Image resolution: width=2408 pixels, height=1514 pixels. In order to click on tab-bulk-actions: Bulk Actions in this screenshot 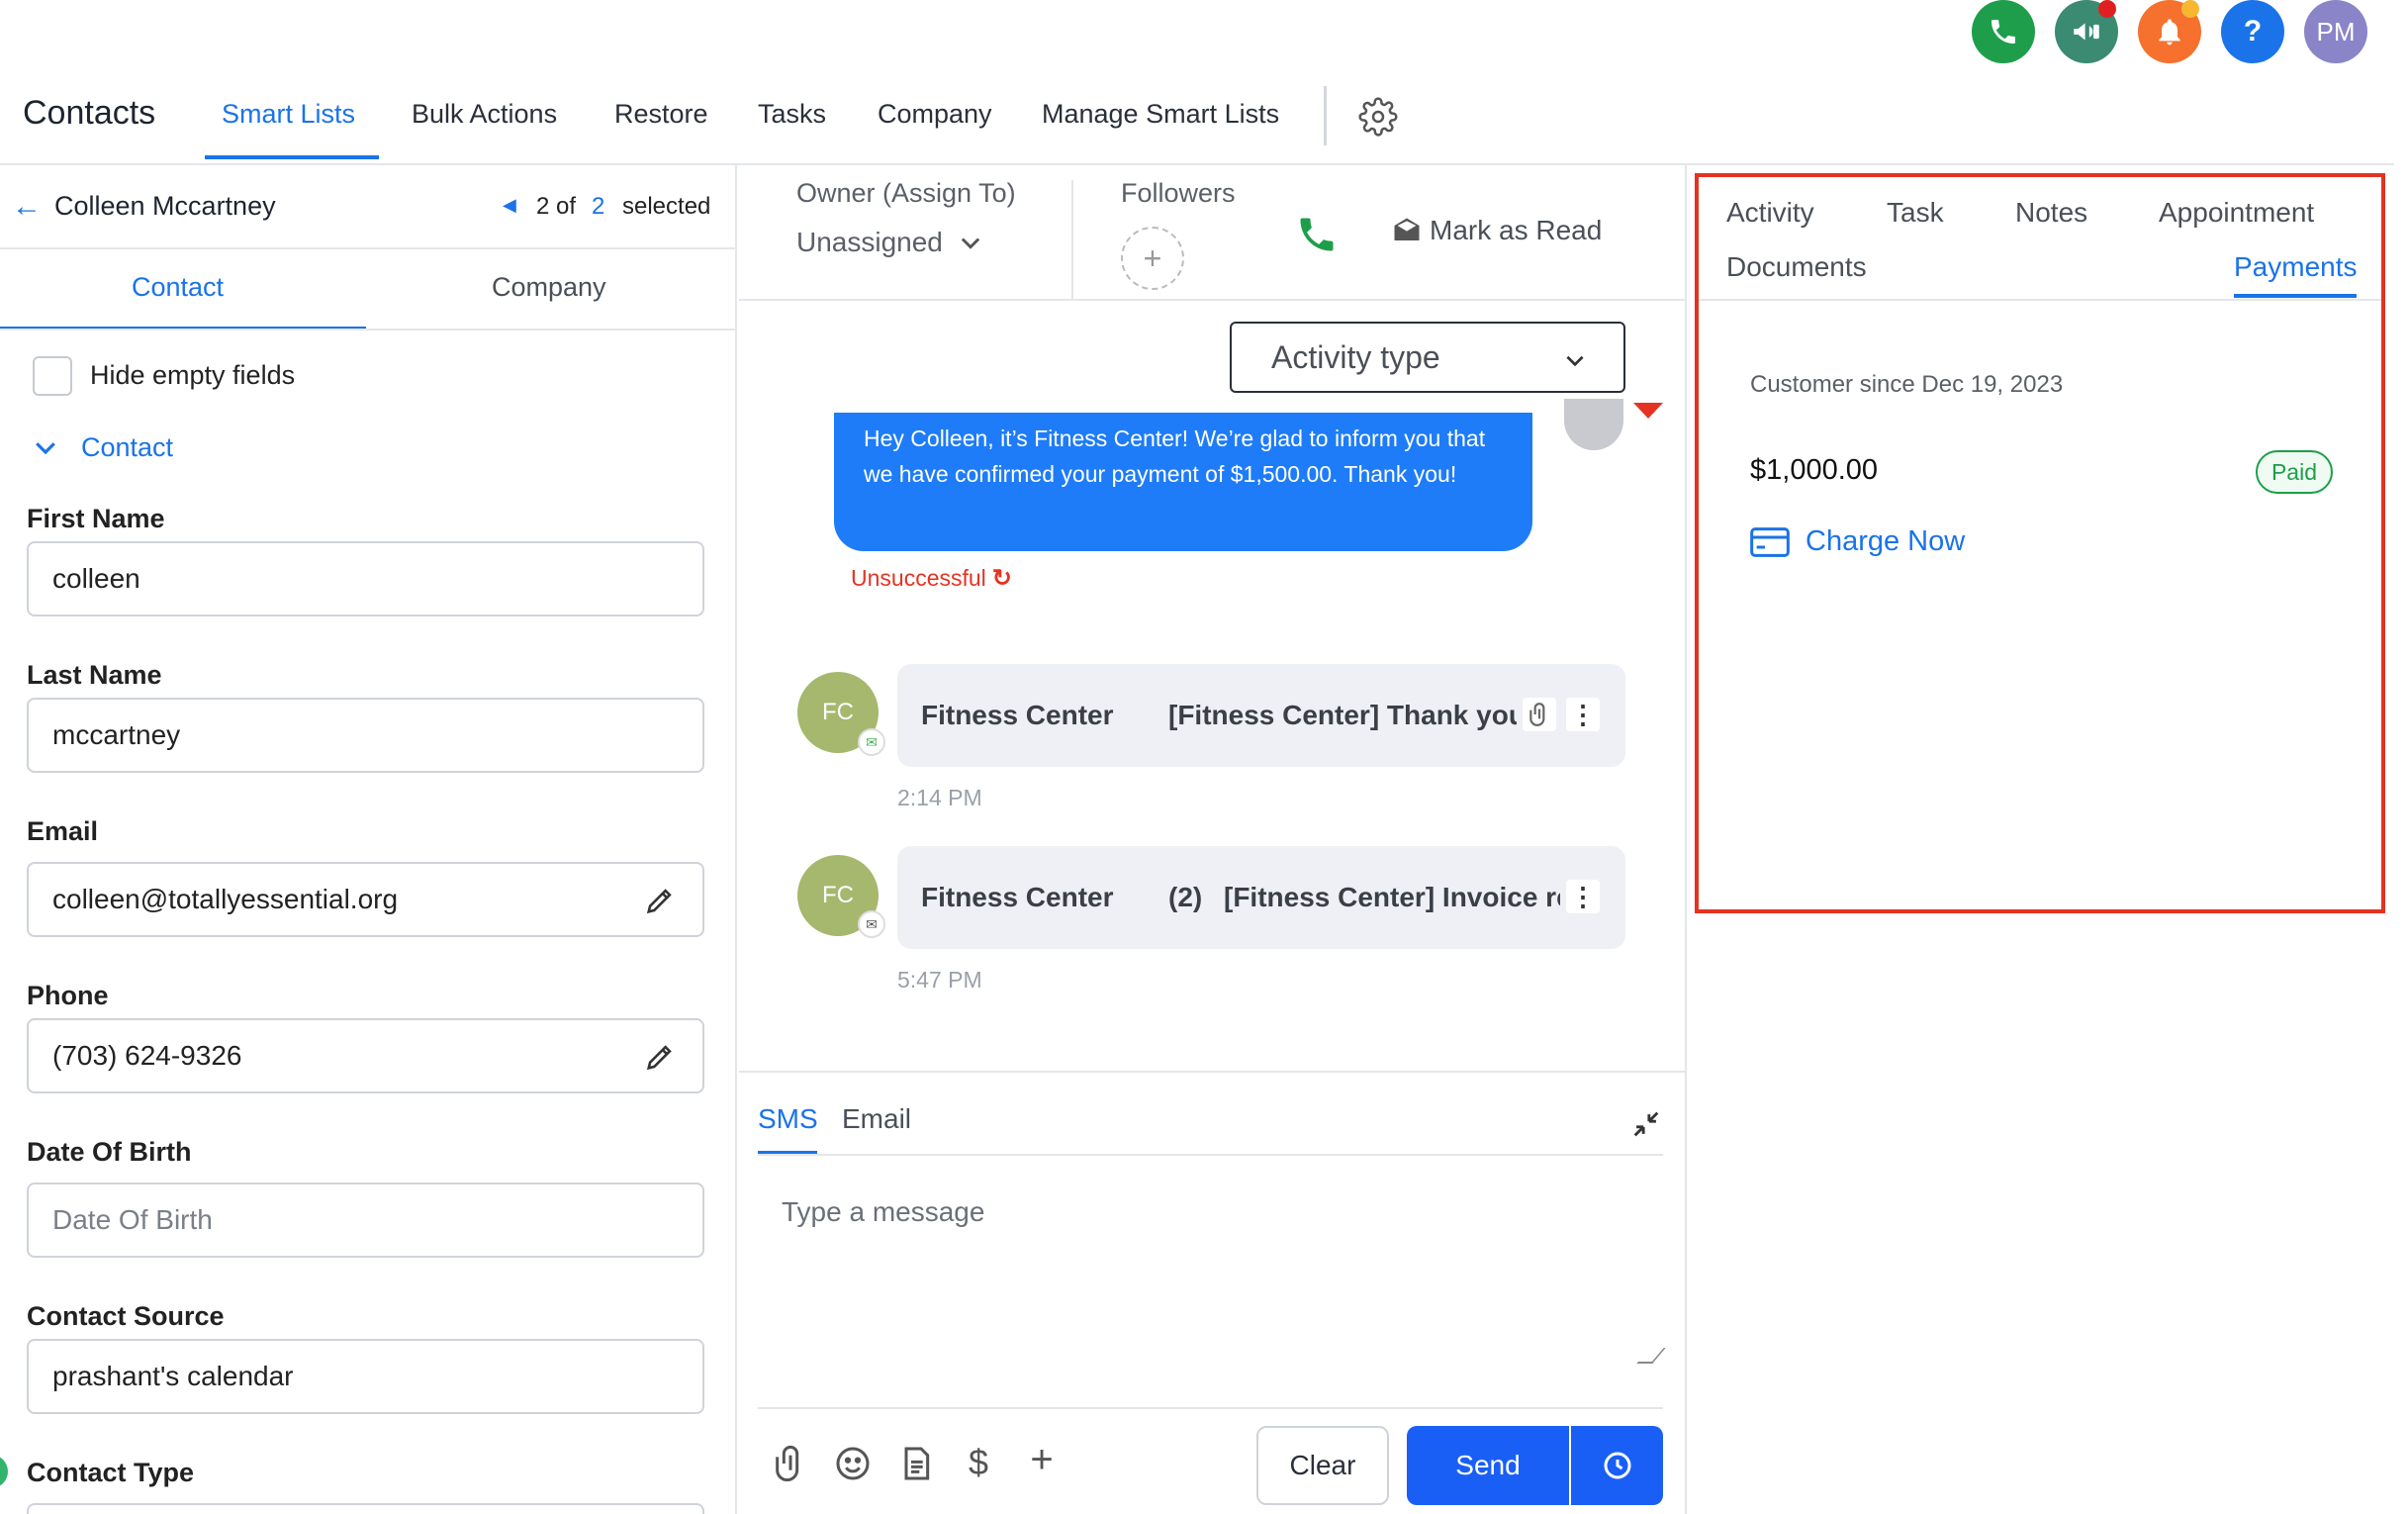, I will do `click(484, 114)`.